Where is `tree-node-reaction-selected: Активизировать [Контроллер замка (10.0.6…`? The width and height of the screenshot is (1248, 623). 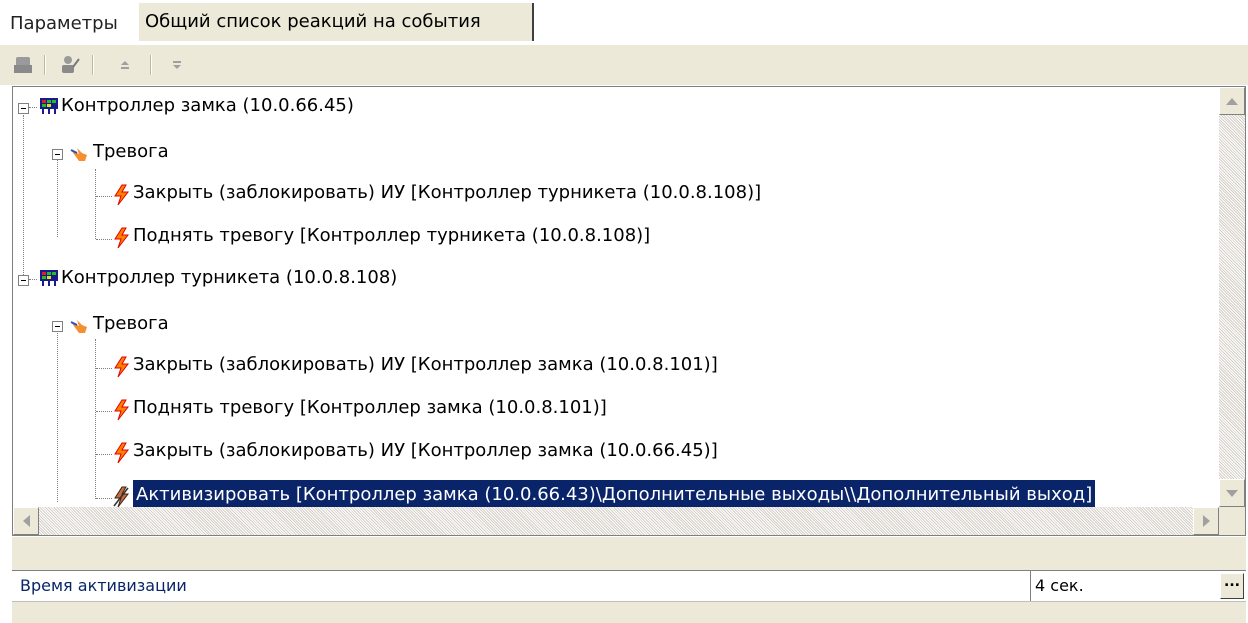 tree-node-reaction-selected: Активизировать [Контроллер замка (10.0.6… is located at coordinates (616, 493).